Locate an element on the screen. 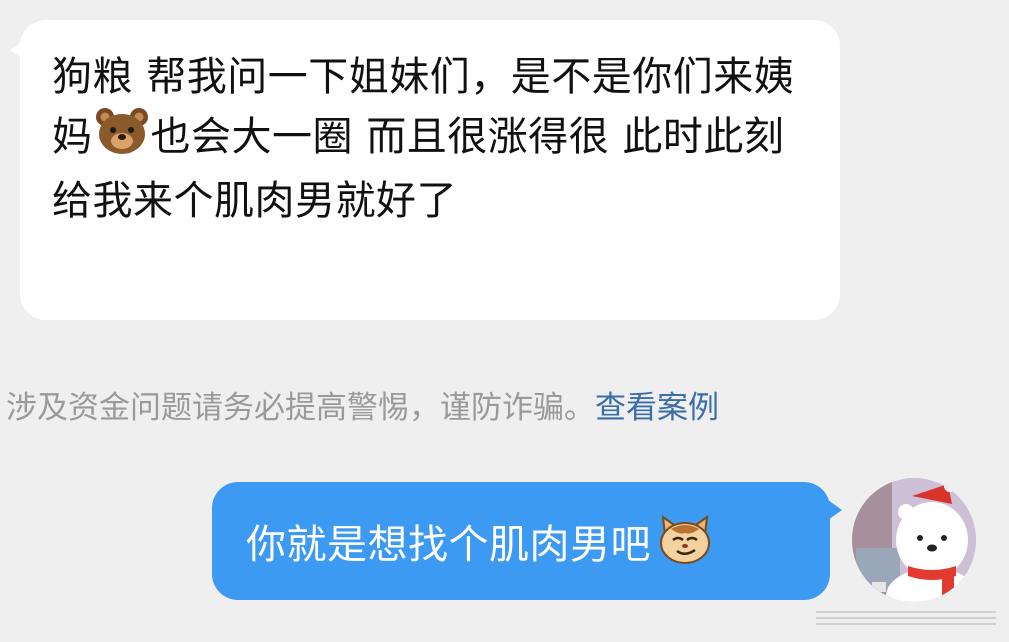 Image resolution: width=1009 pixels, height=642 pixels. outgoing-message-text: 你就是想找个肌肉男吧 is located at coordinates (448, 545).